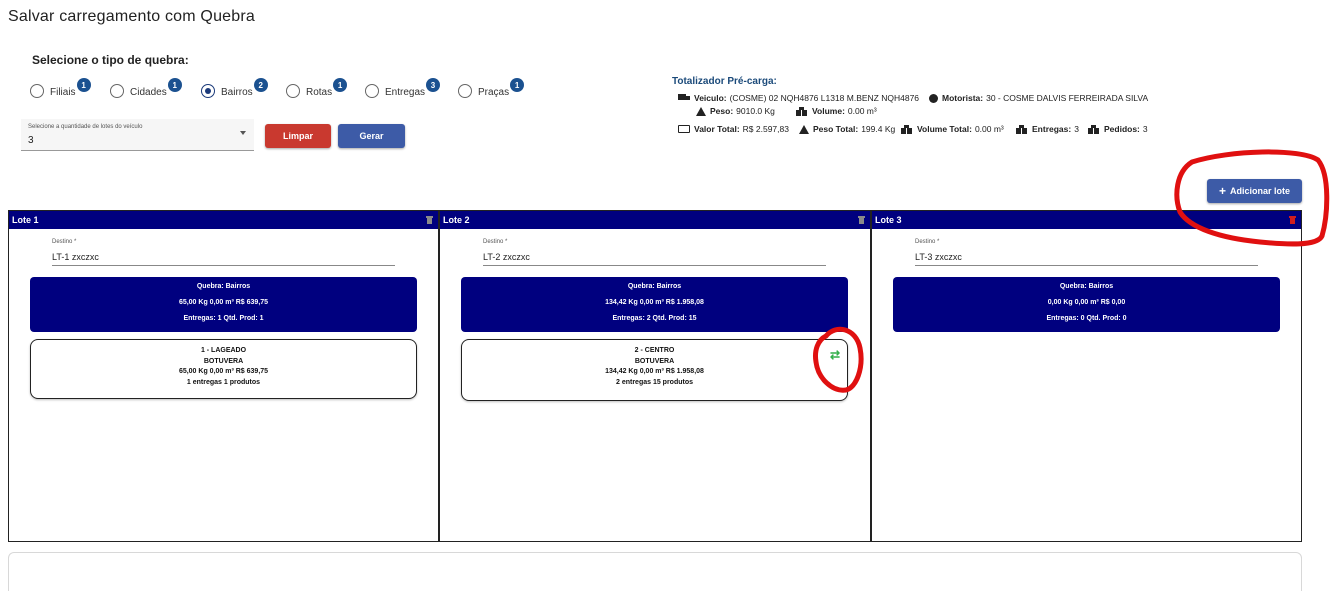 The width and height of the screenshot is (1330, 591). Describe the element at coordinates (433, 85) in the screenshot. I see `count-badge: 3` at that location.